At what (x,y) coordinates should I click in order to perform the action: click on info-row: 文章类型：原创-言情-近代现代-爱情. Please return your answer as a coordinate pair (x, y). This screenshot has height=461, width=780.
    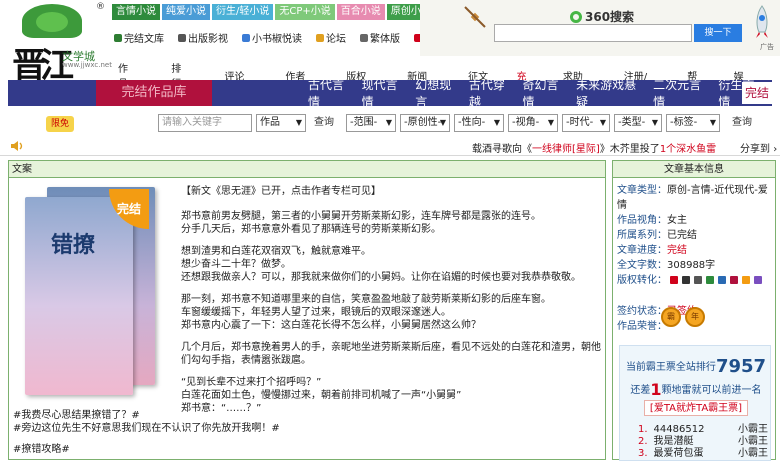
    Looking at the image, I should click on (696, 198).